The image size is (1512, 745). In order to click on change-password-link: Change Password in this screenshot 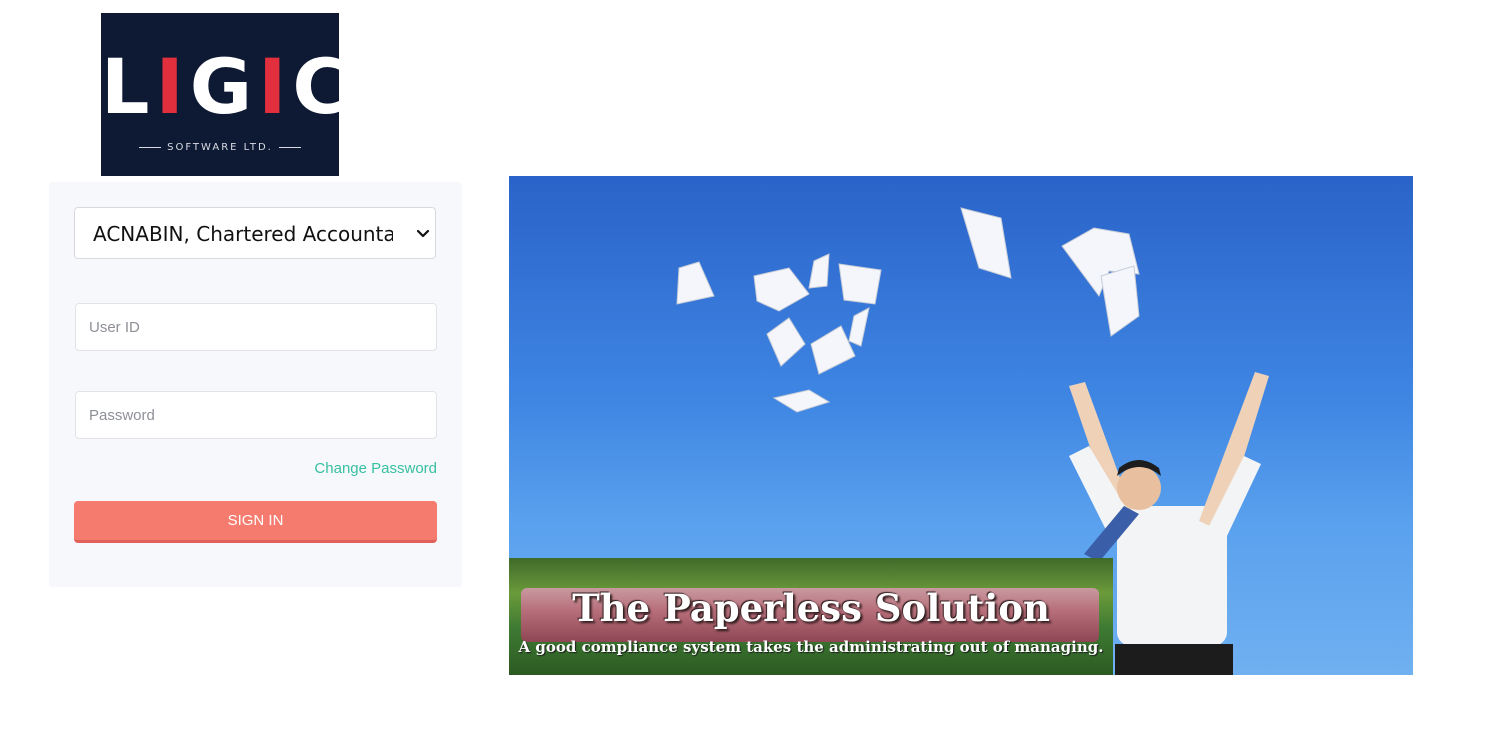, I will do `click(375, 468)`.